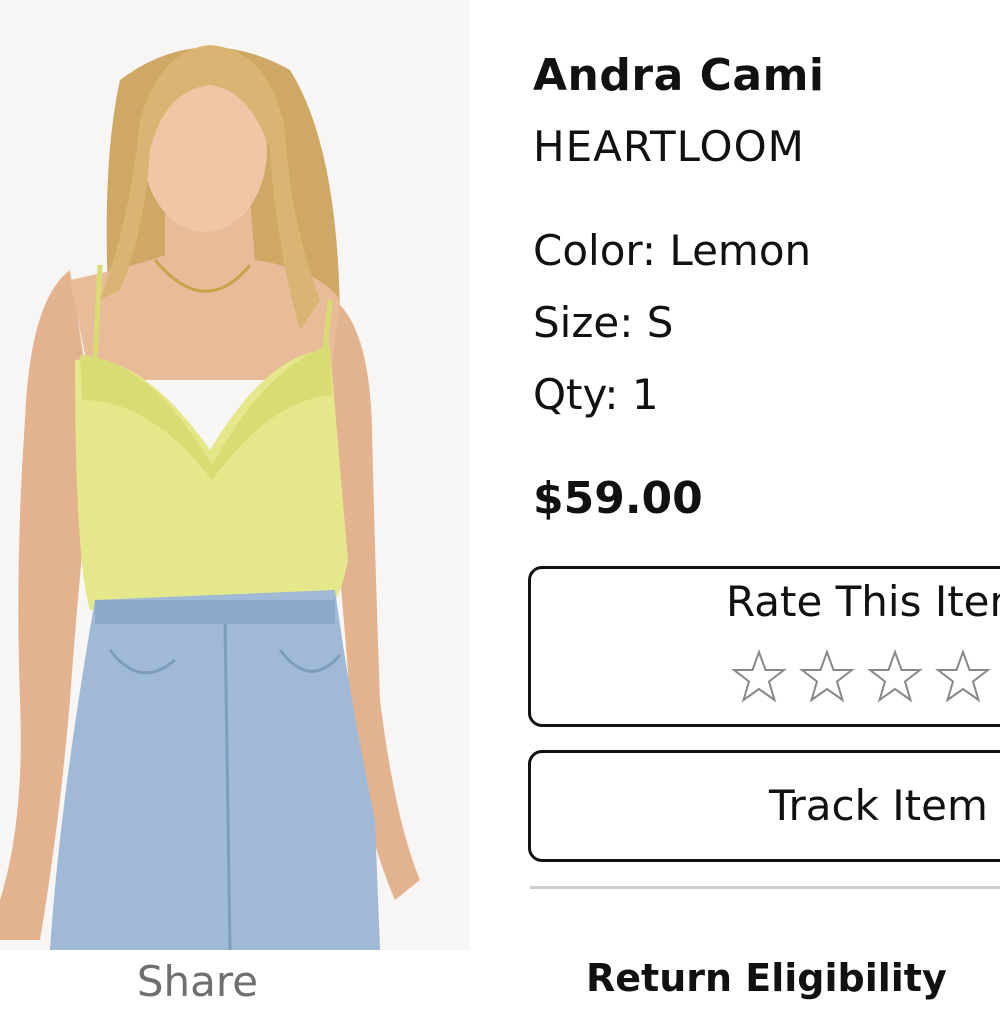 The image size is (1000, 1012). Describe the element at coordinates (603, 322) in the screenshot. I see `product-size: Size: S` at that location.